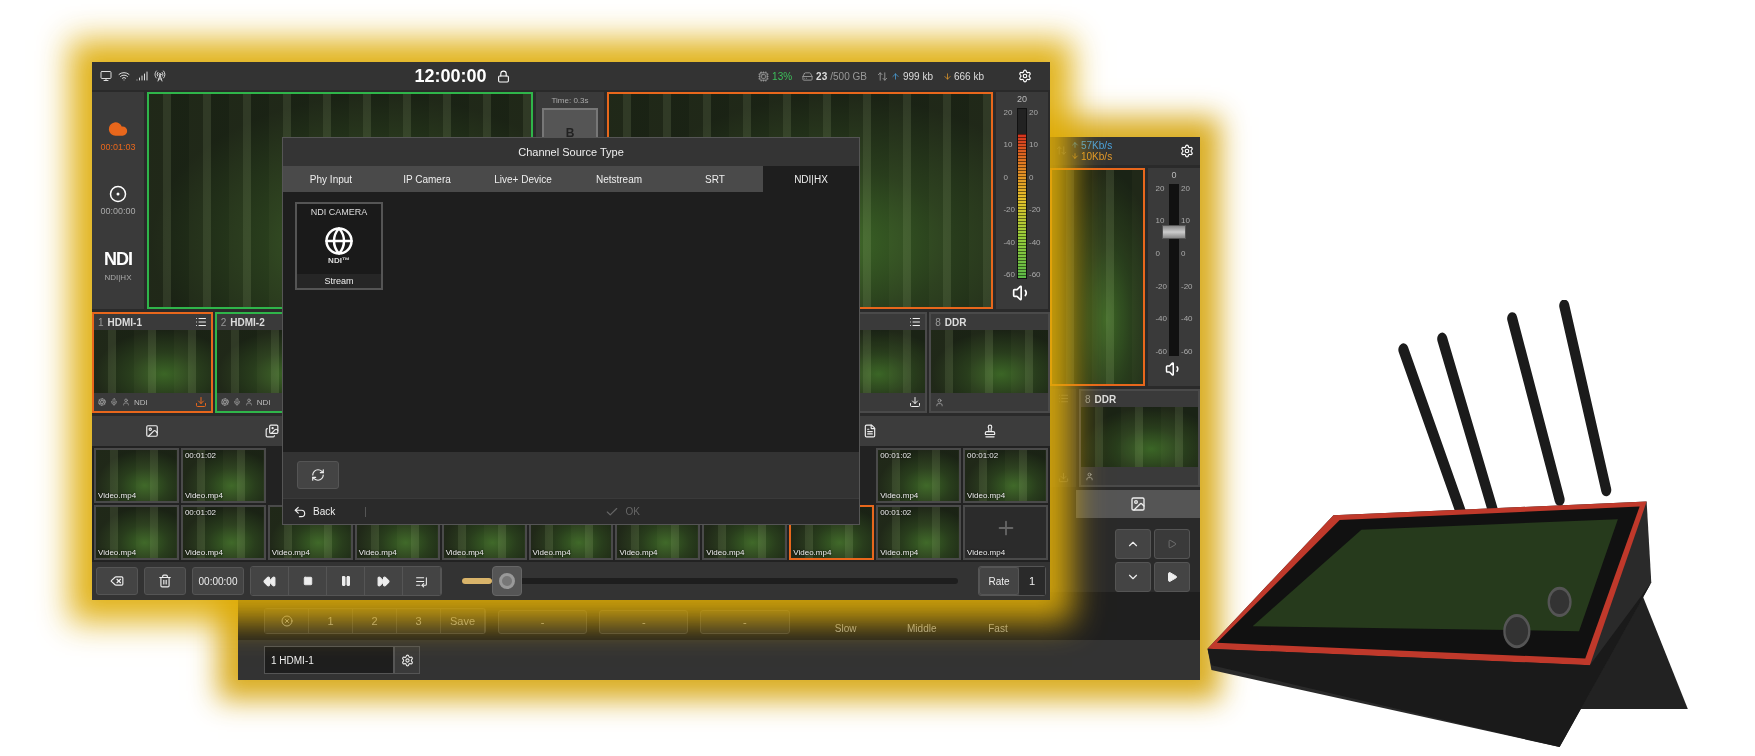  Describe the element at coordinates (118, 278) in the screenshot. I see `logo-subtitle: NDI|HX` at that location.